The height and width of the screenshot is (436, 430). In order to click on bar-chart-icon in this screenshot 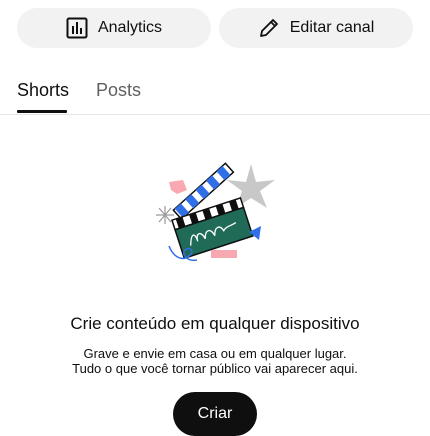, I will do `click(77, 28)`.